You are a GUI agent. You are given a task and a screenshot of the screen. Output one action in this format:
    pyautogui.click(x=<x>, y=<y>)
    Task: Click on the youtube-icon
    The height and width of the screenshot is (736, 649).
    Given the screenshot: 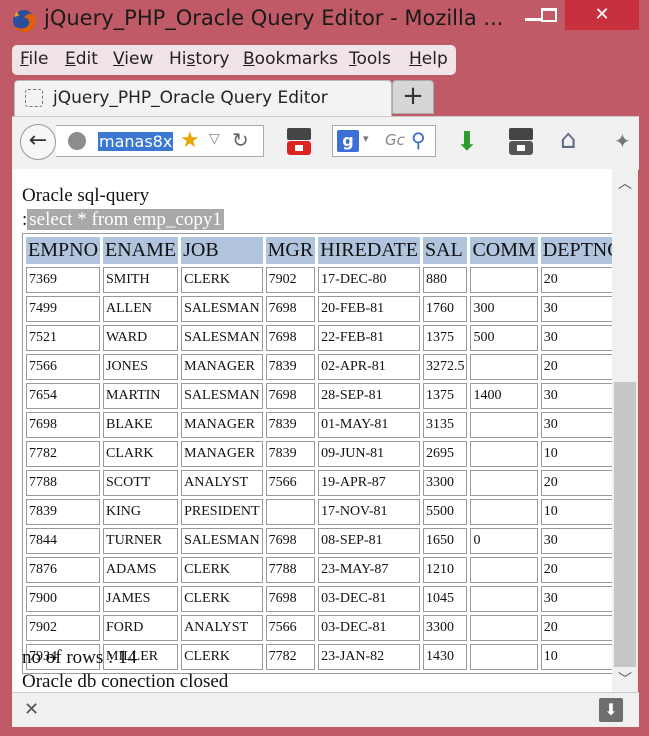 What is the action you would take?
    pyautogui.click(x=521, y=142)
    